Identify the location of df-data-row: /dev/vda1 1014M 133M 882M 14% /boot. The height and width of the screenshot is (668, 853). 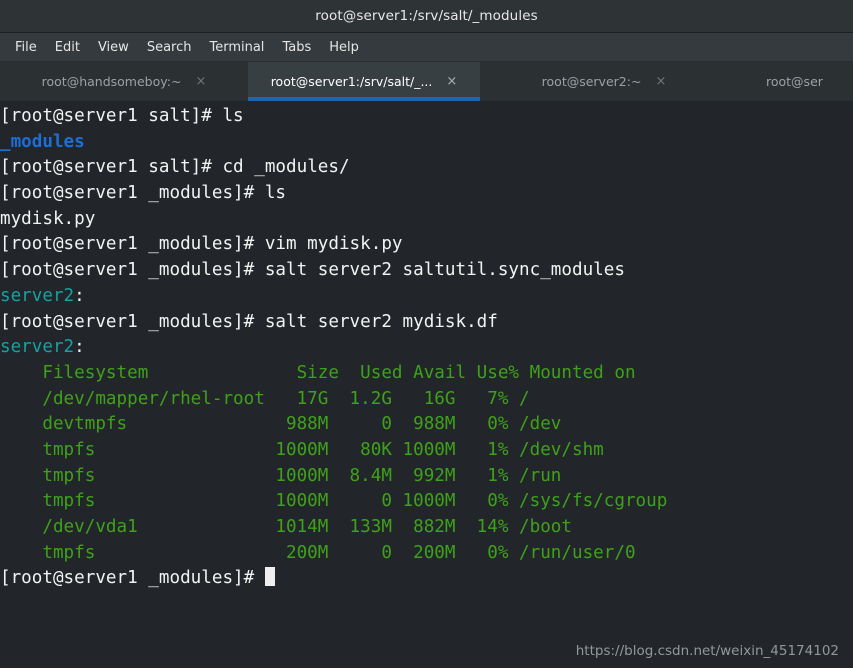
(286, 527).